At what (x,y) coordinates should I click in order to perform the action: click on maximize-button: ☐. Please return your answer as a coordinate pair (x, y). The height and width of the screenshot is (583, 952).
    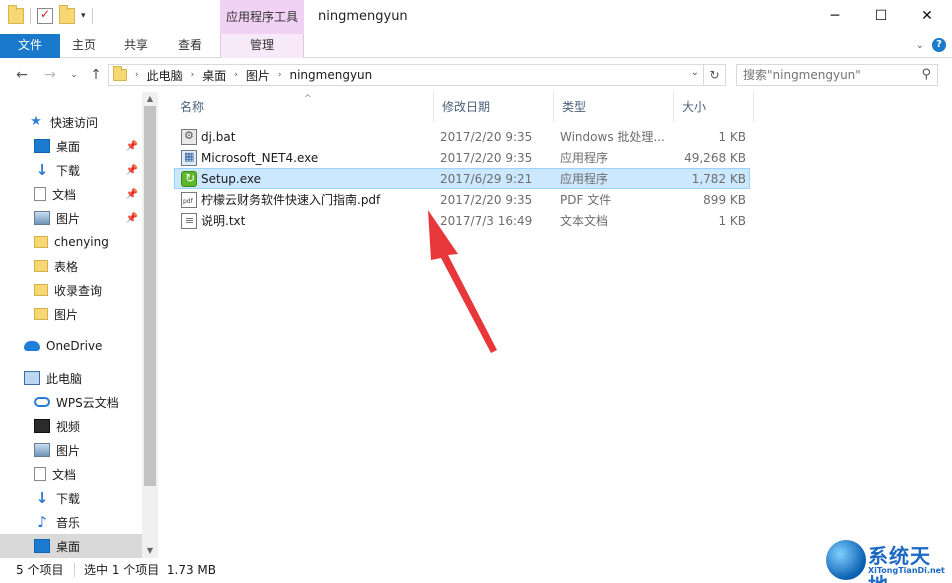
    Looking at the image, I should click on (881, 16).